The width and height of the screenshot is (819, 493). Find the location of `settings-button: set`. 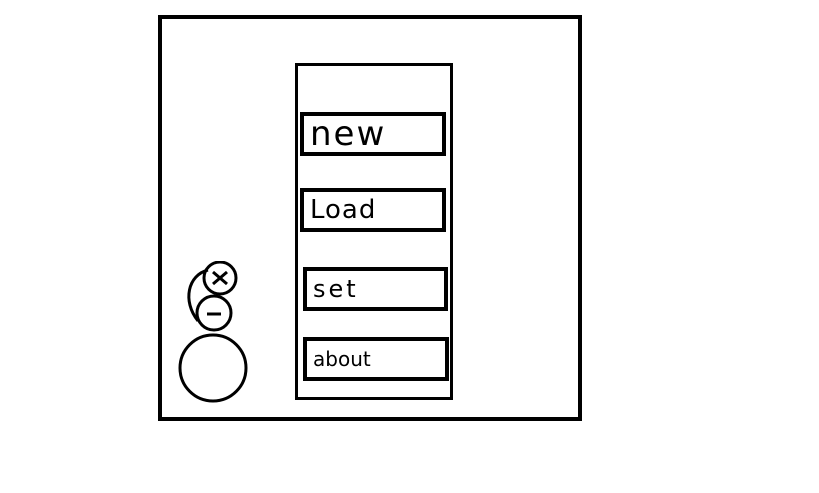

settings-button: set is located at coordinates (375, 289).